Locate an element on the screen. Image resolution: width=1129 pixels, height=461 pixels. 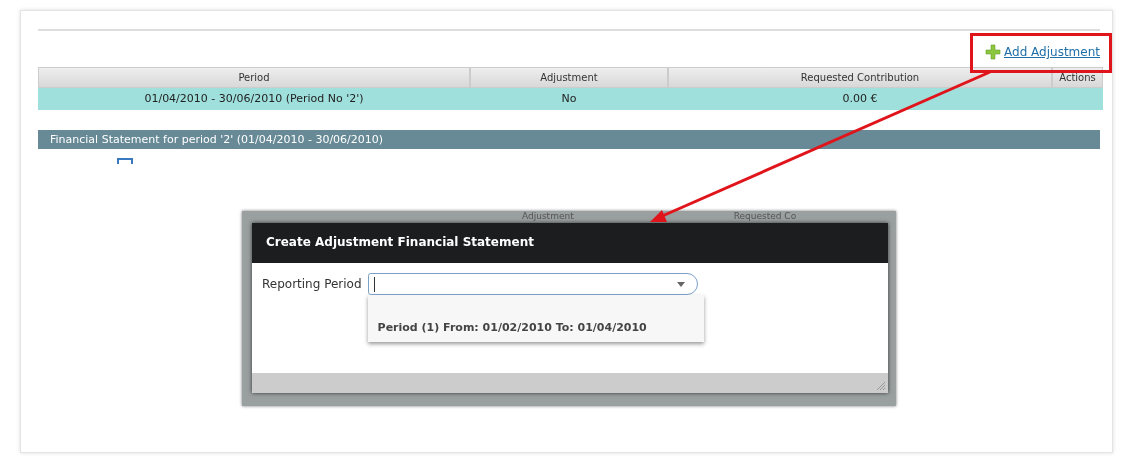
add-adjustment-link: Add Adjustment is located at coordinates (1042, 52).